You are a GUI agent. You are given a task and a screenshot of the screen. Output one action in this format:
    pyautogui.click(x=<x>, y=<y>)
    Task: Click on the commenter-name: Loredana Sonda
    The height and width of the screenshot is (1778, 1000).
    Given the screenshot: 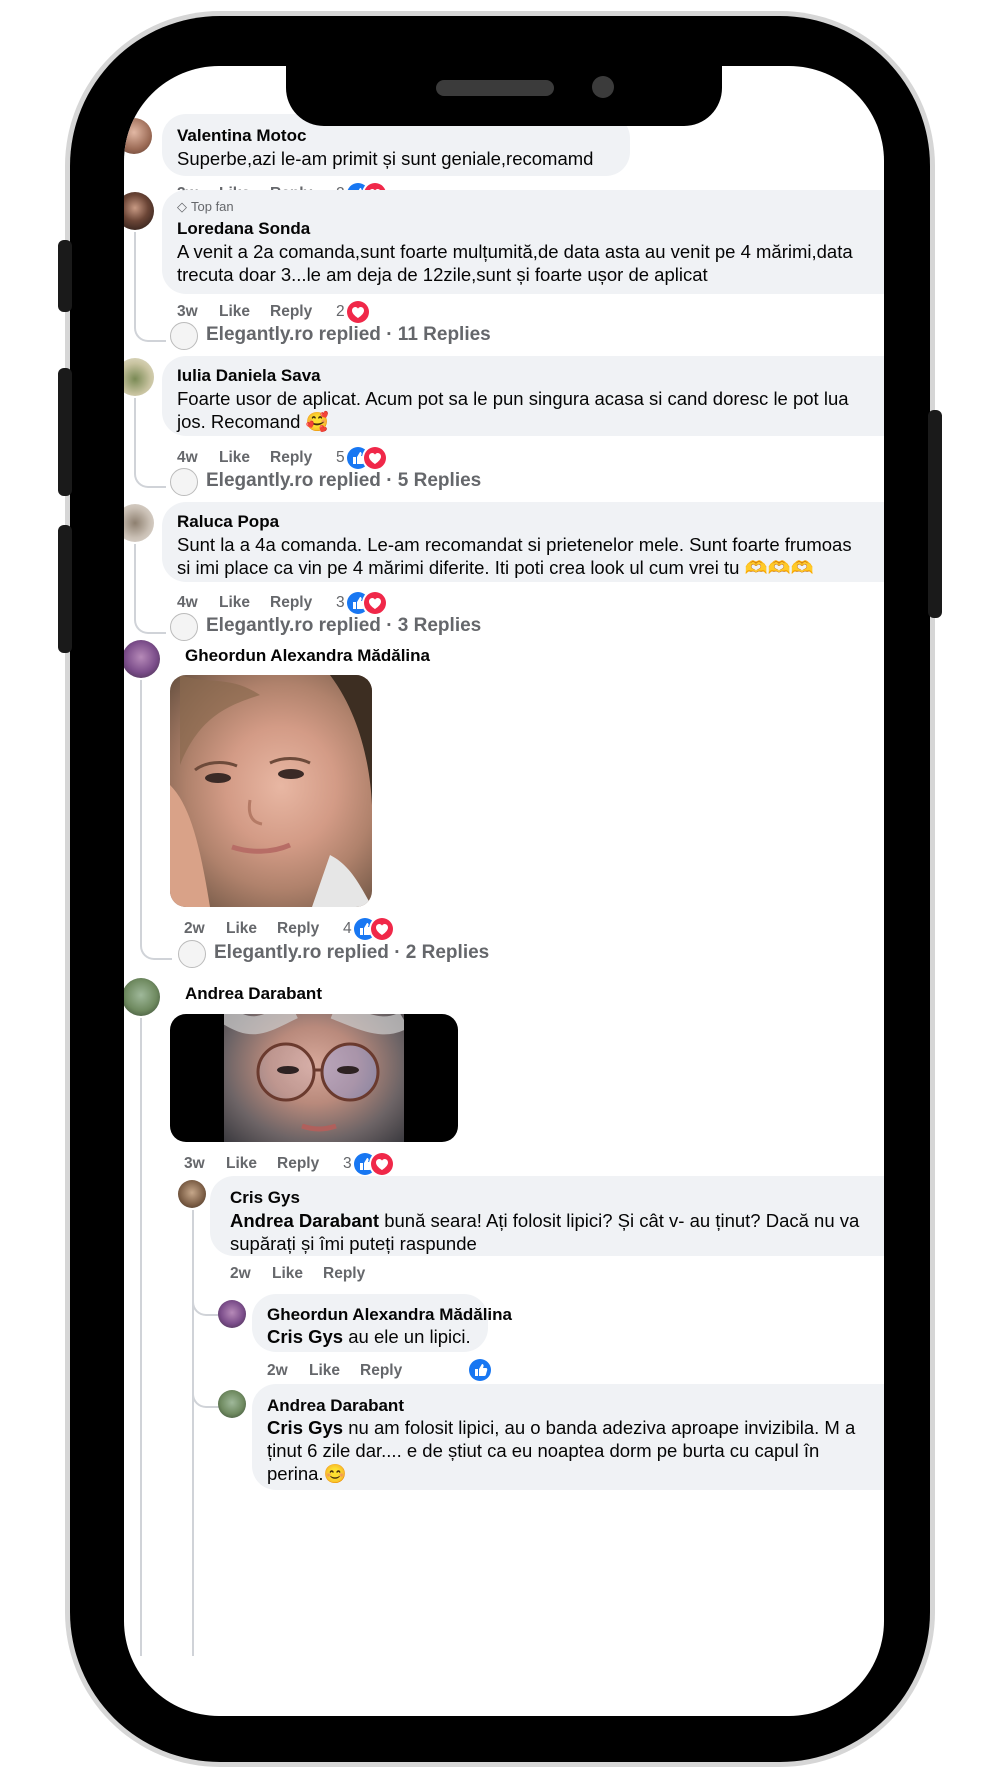 What is the action you would take?
    pyautogui.click(x=243, y=229)
    